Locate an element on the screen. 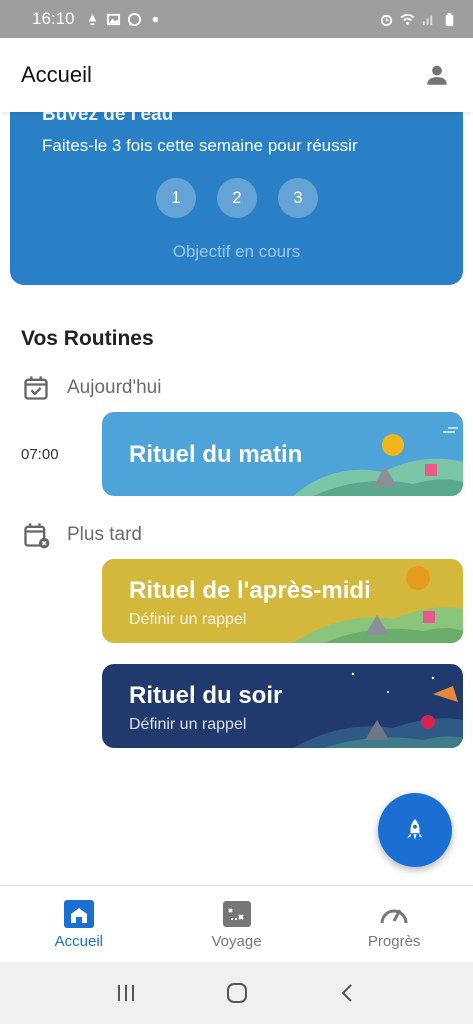 This screenshot has height=1024, width=473. group-later-label: Plus tard is located at coordinates (104, 534).